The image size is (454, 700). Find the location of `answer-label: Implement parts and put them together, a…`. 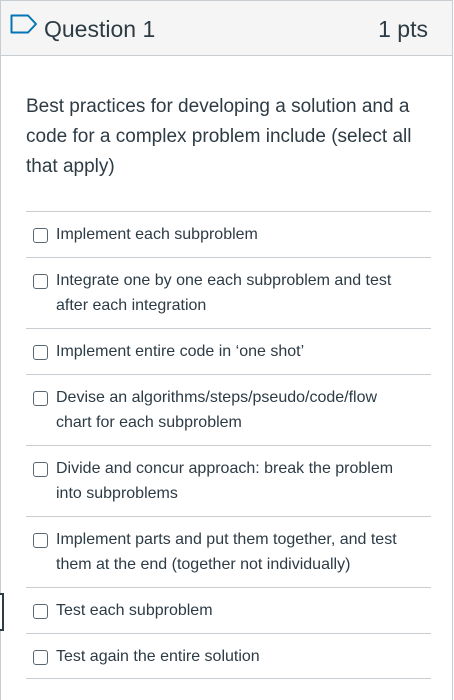

answer-label: Implement parts and put them together, a… is located at coordinates (226, 552).